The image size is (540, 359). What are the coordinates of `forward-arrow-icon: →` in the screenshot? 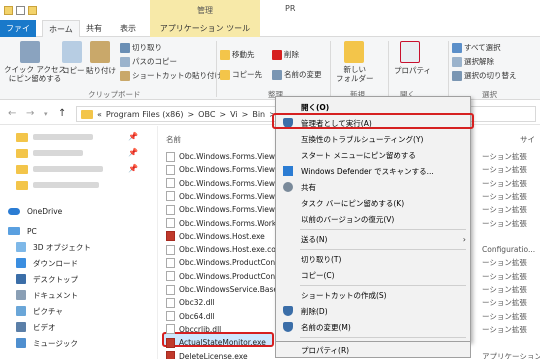 It's located at (30, 113).